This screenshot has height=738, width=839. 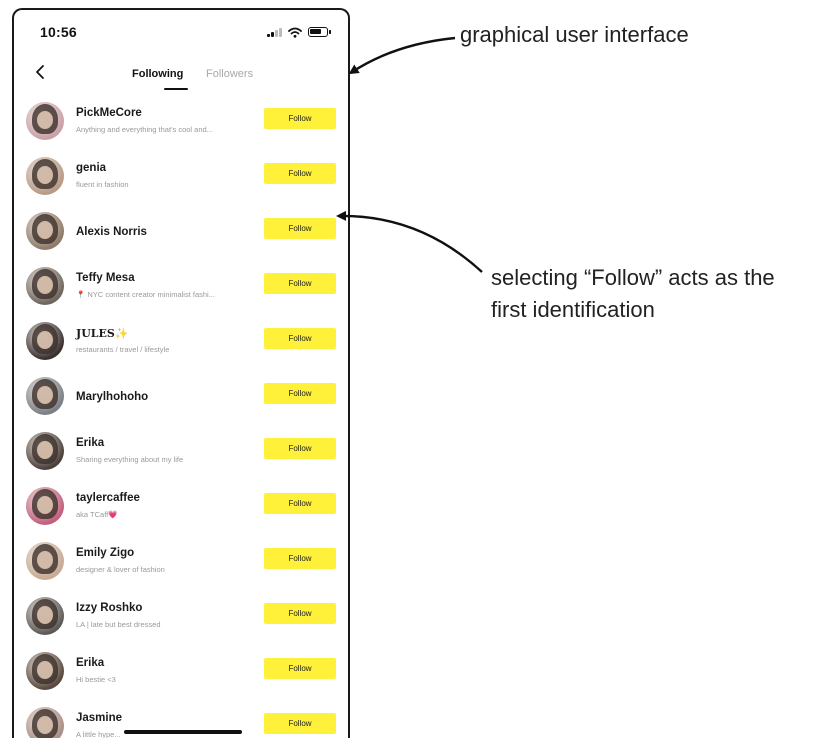 I want to click on back-button, so click(x=40, y=72).